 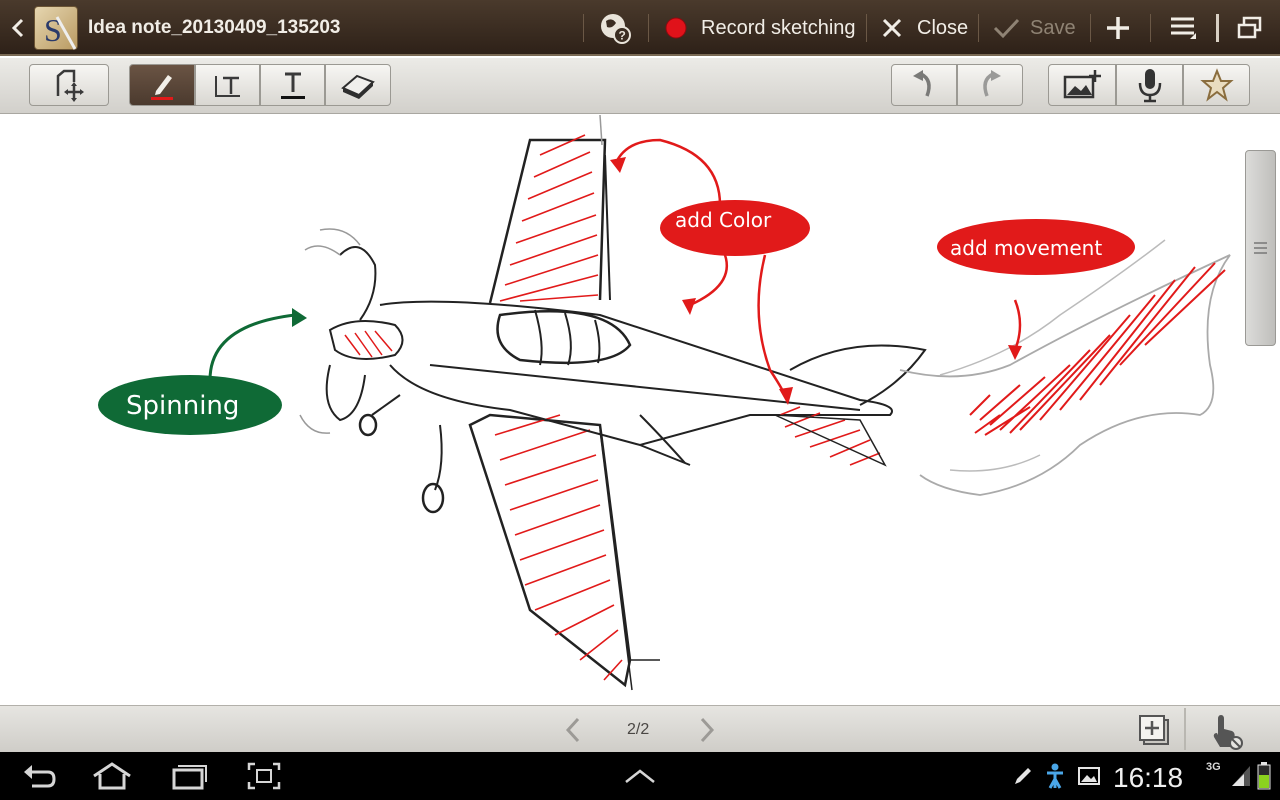 I want to click on insert-image-button, so click(x=1082, y=85).